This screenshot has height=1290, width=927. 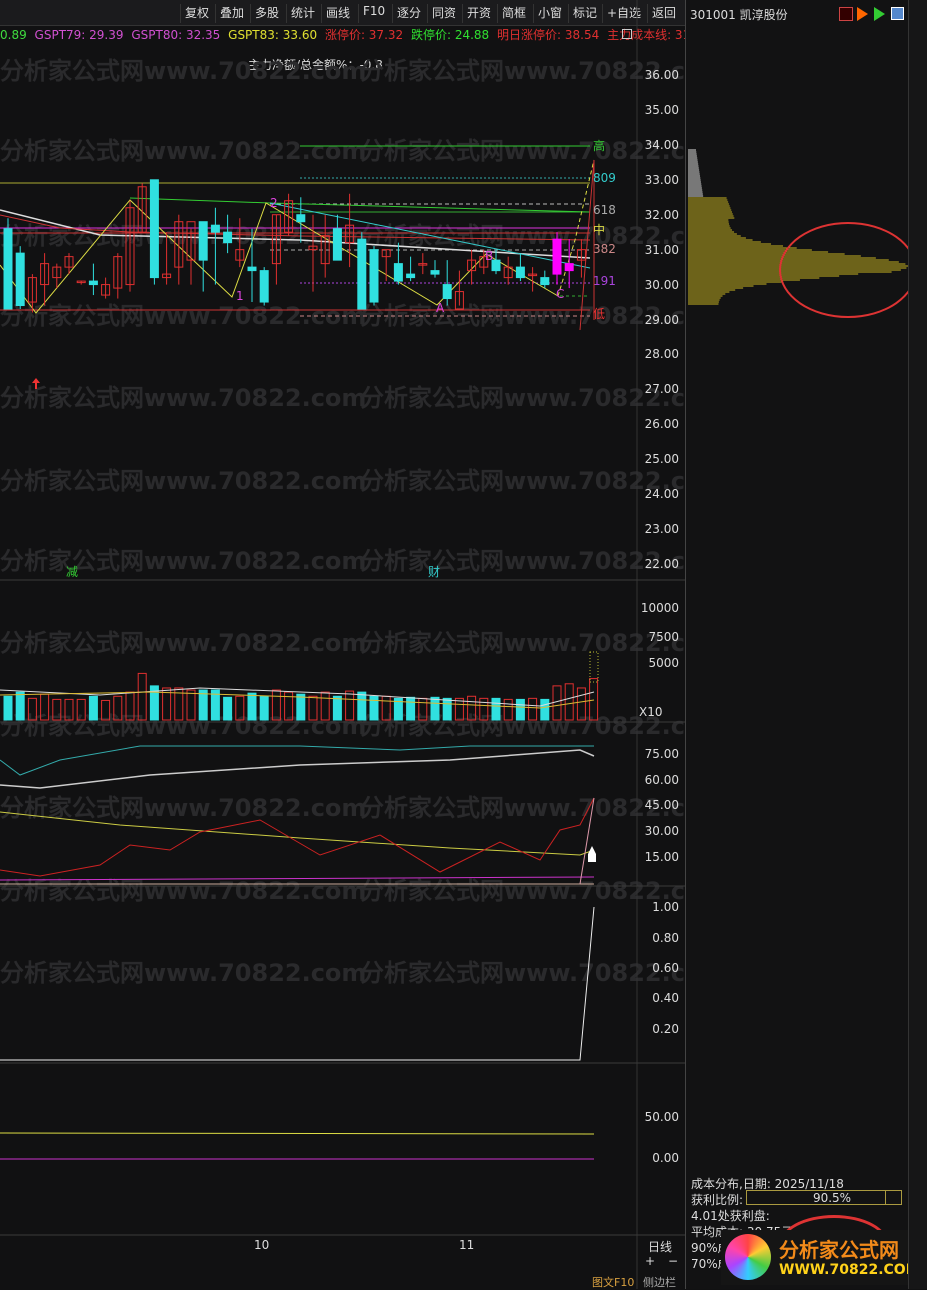 I want to click on price-tick: 34.00, so click(x=661, y=144).